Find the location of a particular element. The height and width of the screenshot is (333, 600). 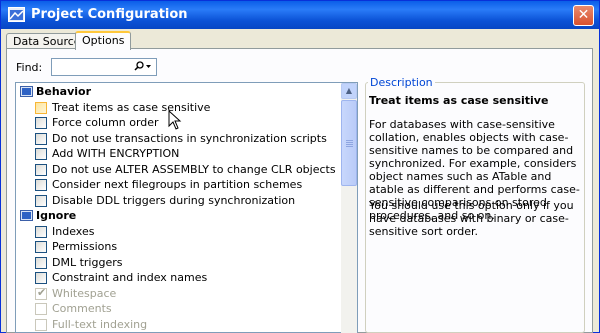

option-row: Permissions is located at coordinates (178, 247).